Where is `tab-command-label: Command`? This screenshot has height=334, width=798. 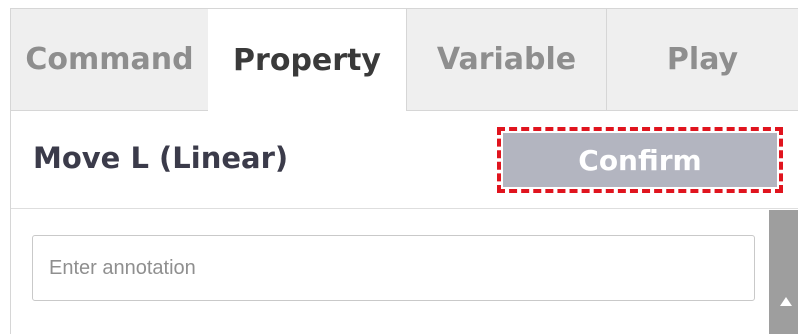 tab-command-label: Command is located at coordinates (109, 59).